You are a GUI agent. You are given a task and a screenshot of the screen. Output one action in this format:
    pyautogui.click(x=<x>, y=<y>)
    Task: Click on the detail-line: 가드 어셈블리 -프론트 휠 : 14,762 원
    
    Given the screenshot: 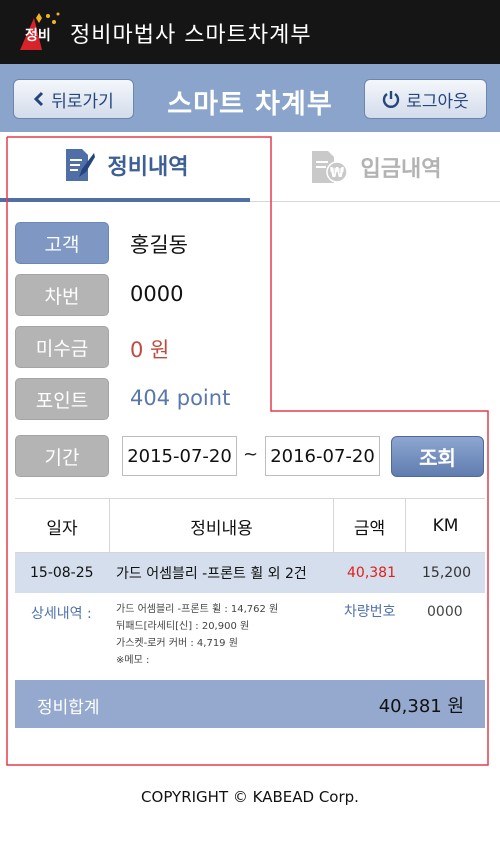 What is the action you would take?
    pyautogui.click(x=197, y=609)
    